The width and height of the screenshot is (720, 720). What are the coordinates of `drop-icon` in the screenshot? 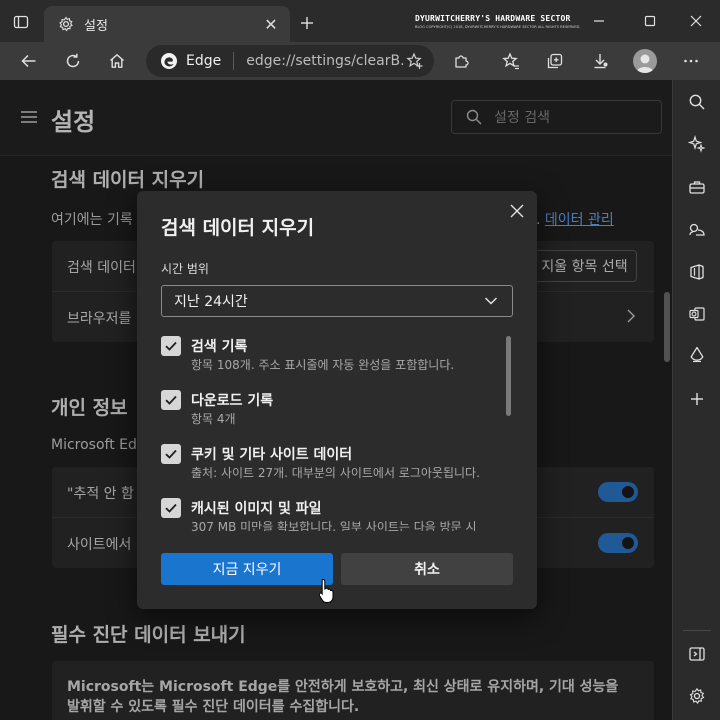 It's located at (697, 354).